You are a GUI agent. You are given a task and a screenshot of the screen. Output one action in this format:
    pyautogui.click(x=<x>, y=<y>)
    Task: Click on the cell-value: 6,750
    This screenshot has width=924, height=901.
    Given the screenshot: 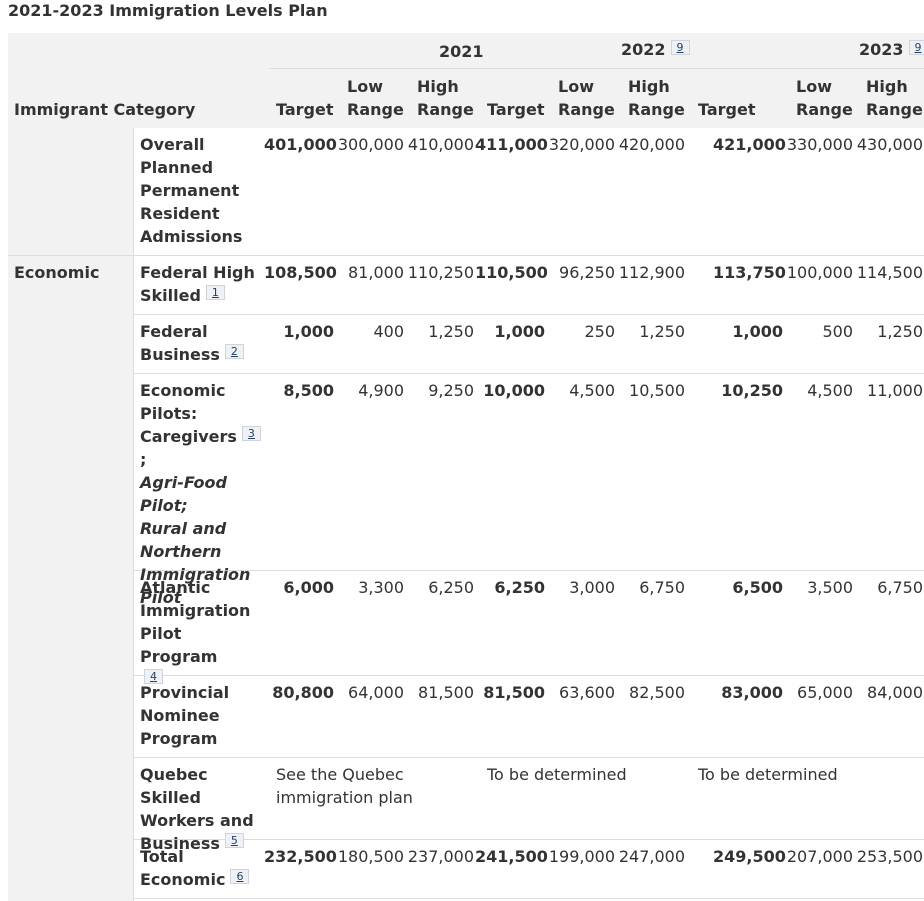 What is the action you would take?
    pyautogui.click(x=900, y=587)
    